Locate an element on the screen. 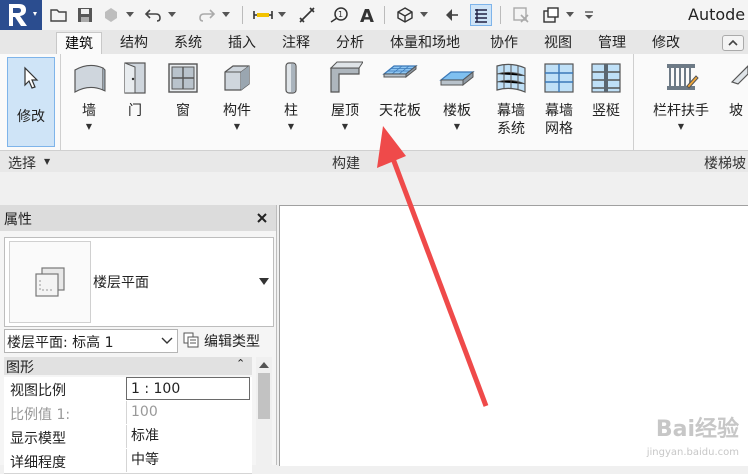 The image size is (748, 474). railing-button: 栏杆扶手 ▼ is located at coordinates (681, 102).